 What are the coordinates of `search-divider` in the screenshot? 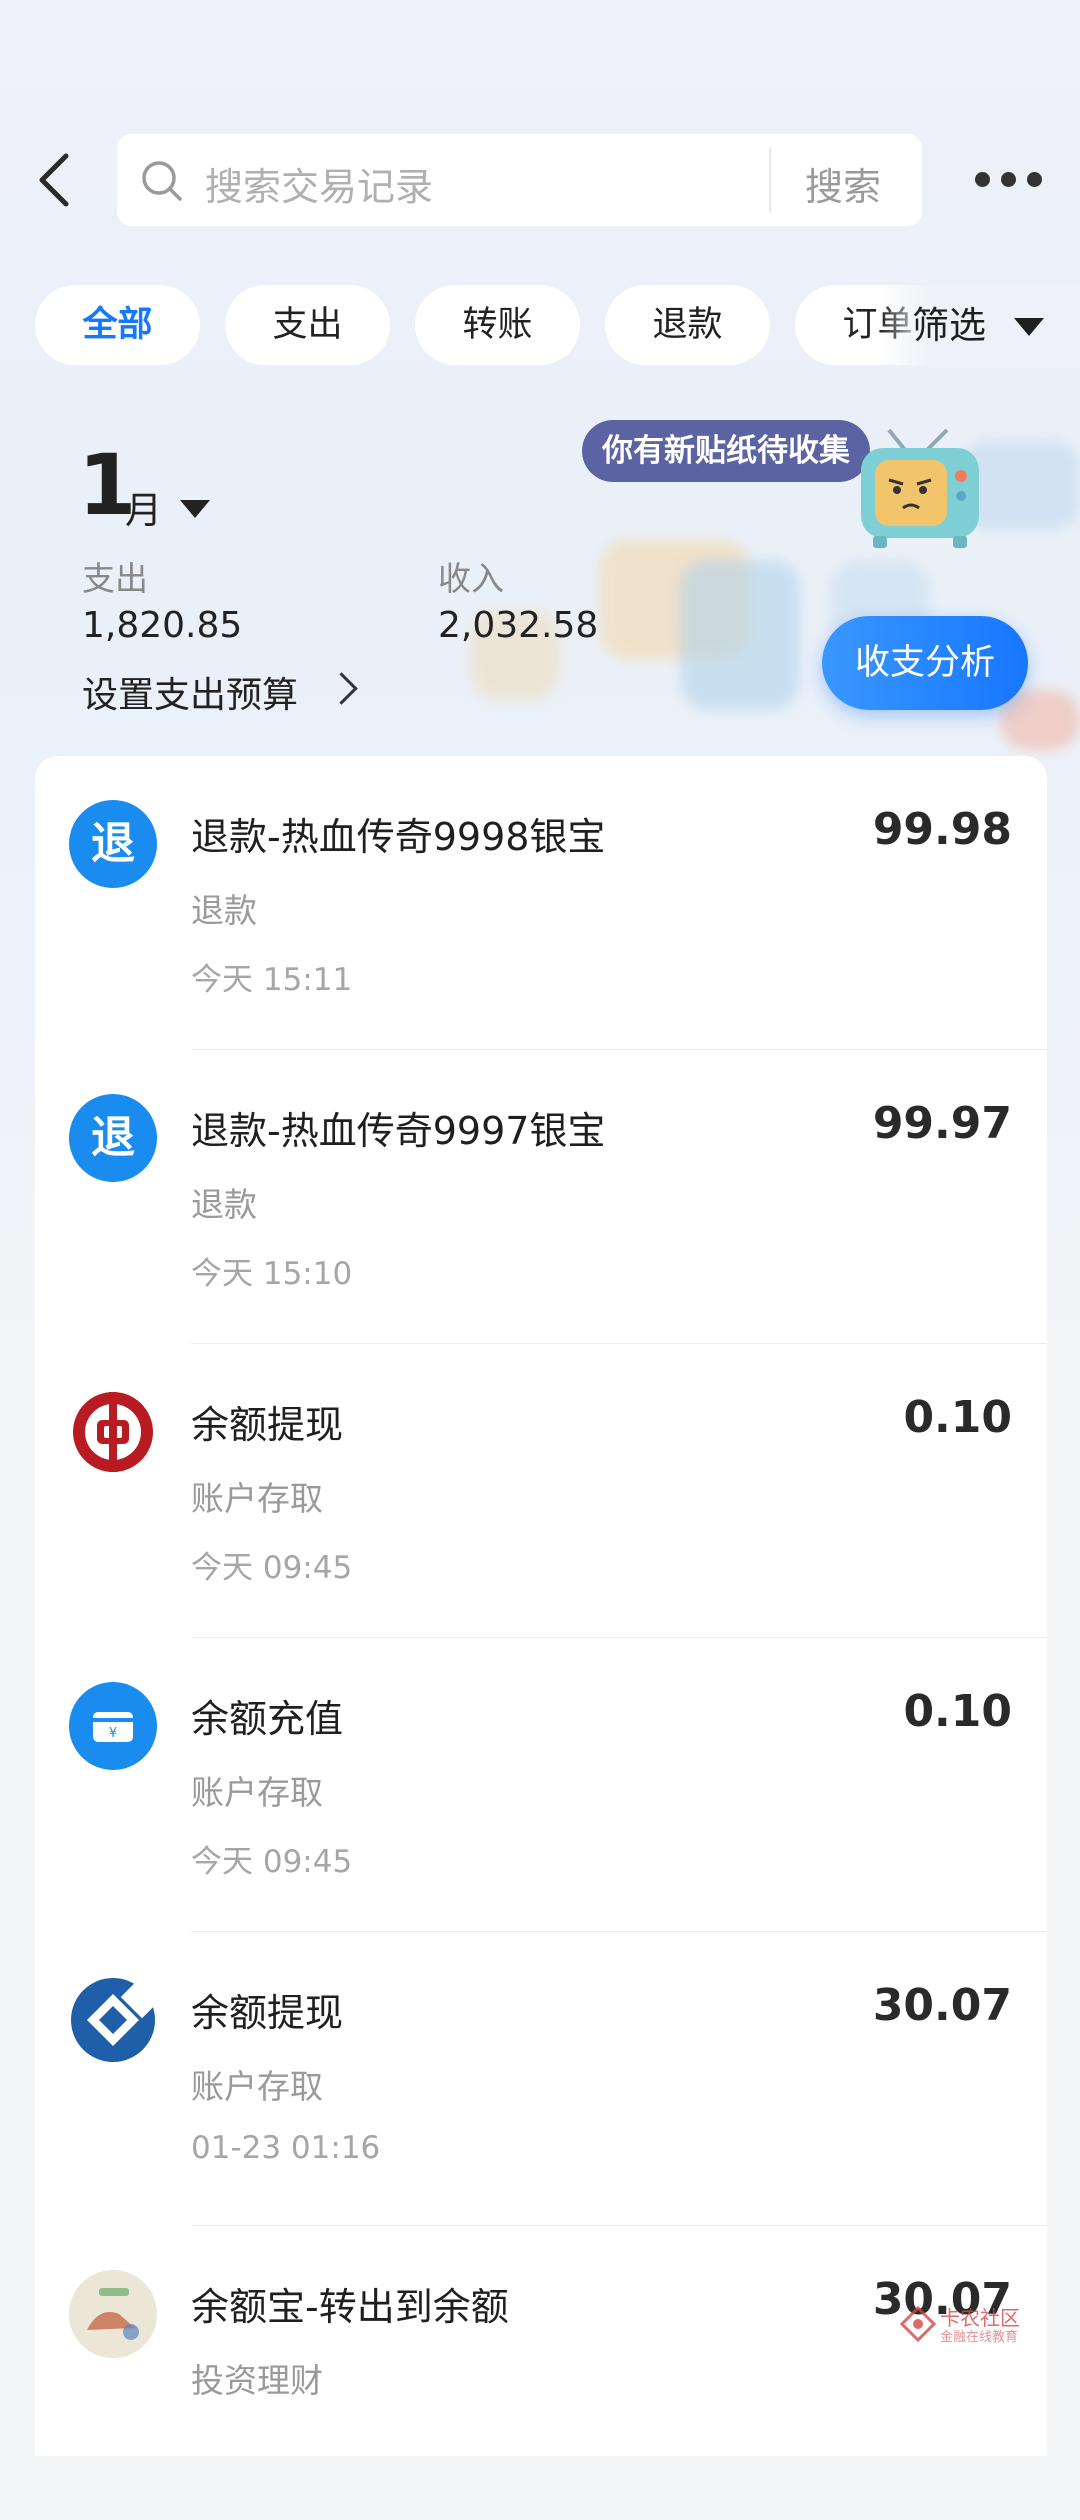 It's located at (770, 180).